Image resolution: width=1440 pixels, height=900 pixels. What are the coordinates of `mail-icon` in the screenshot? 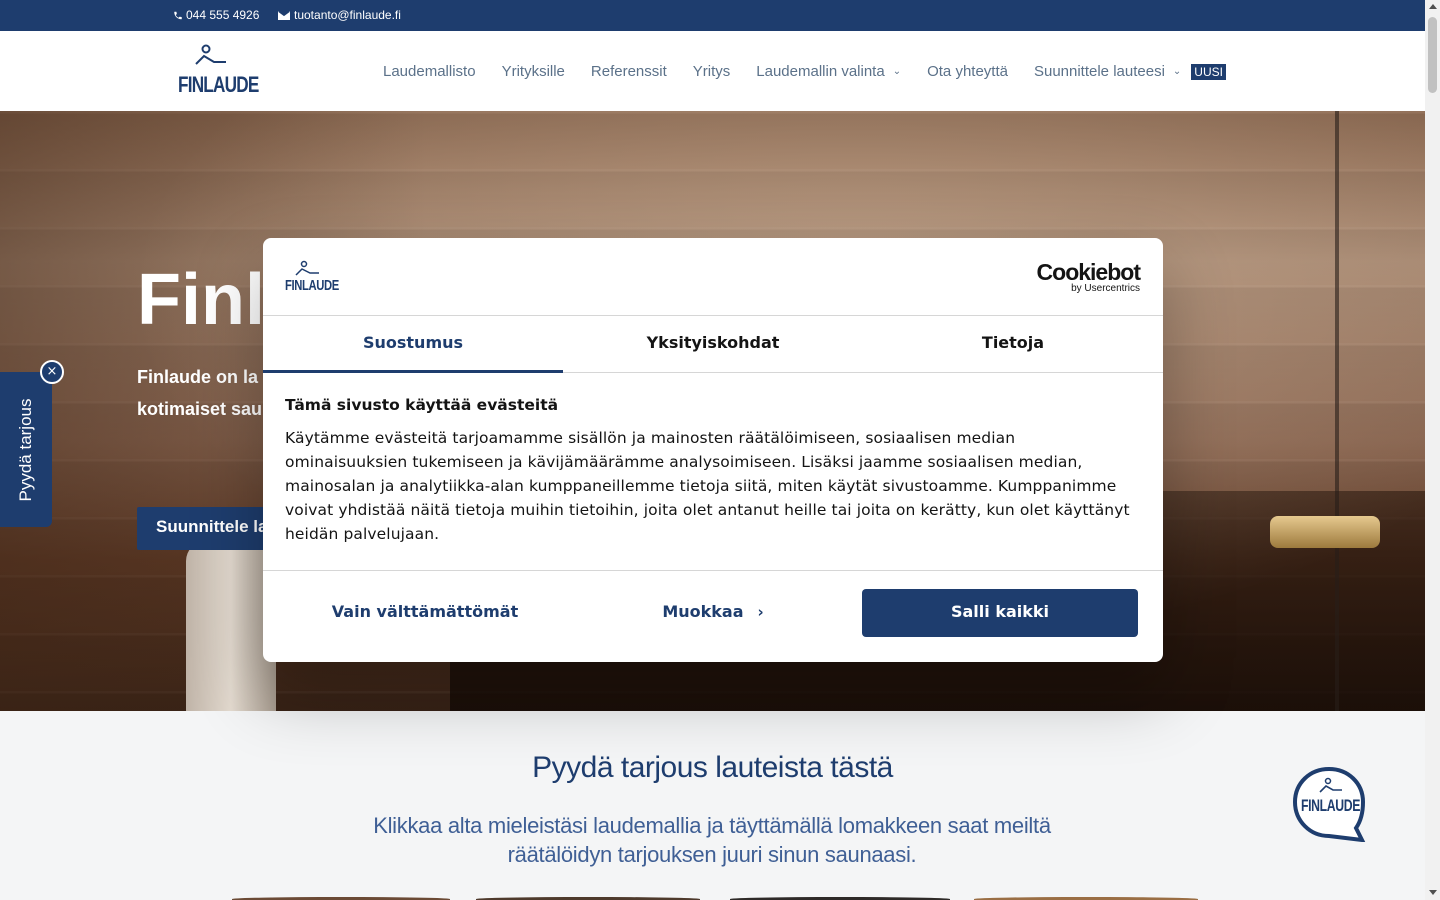 It's located at (284, 15).